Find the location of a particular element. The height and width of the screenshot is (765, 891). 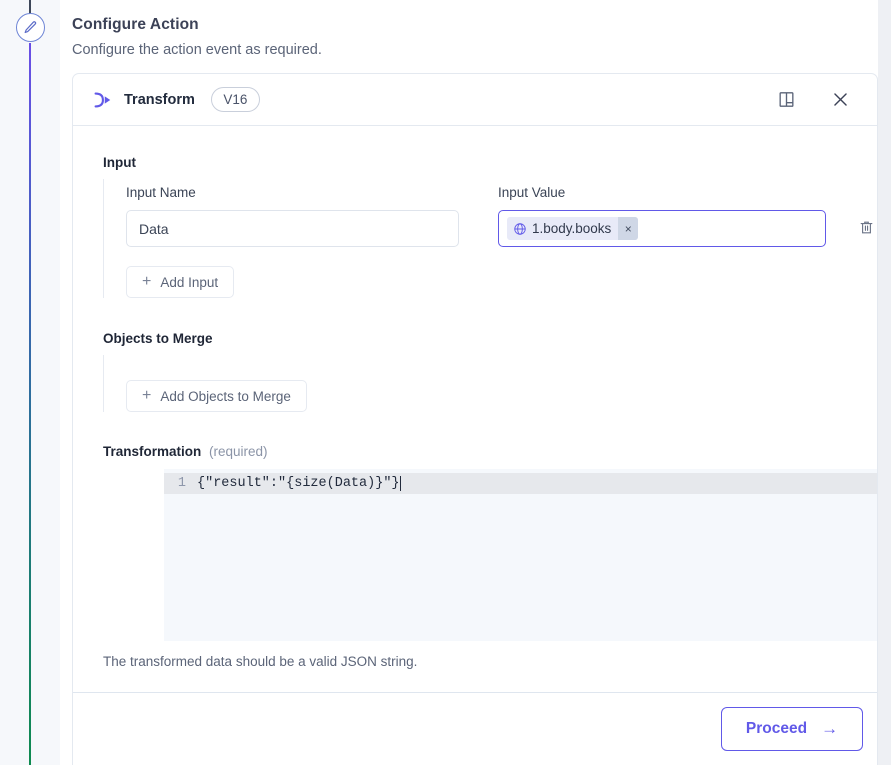

input-value-field-wrap: Input Value 1.body.books × is located at coordinates (662, 216).